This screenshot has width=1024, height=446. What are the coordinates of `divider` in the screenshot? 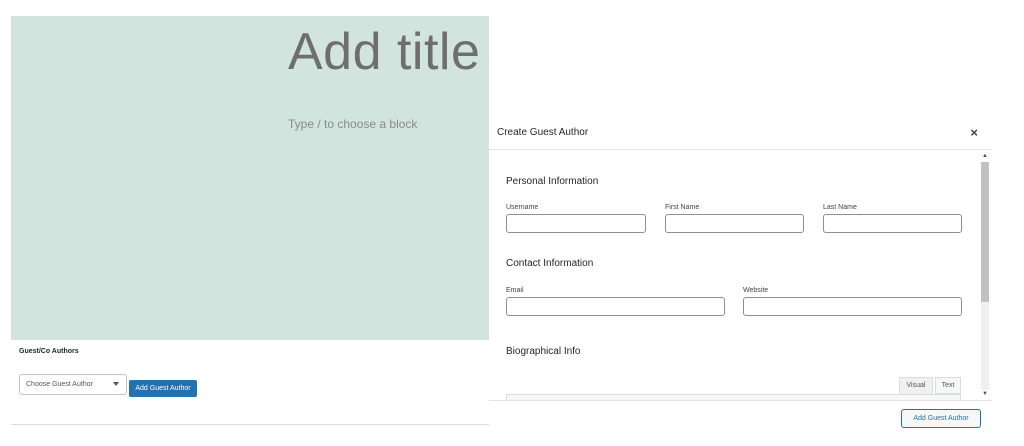 It's located at (250, 424).